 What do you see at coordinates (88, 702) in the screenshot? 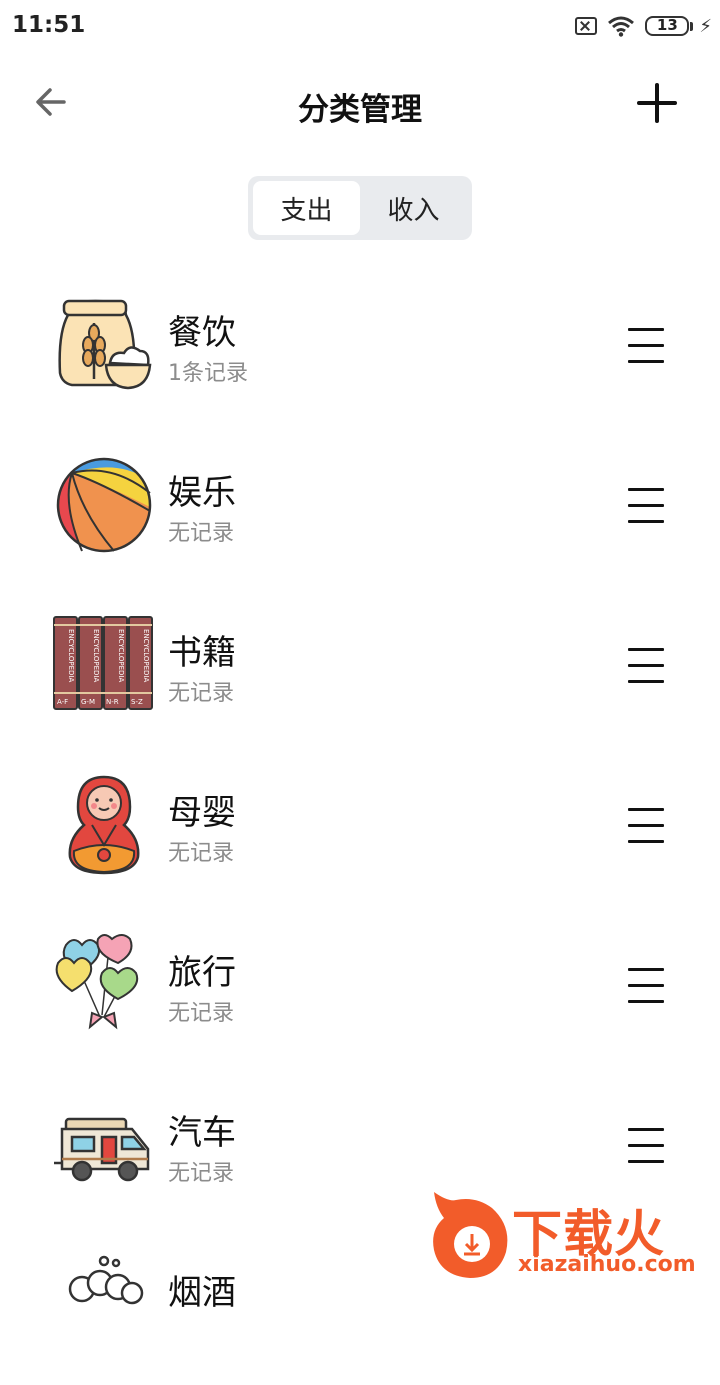
I see `book-volume-label: G-M` at bounding box center [88, 702].